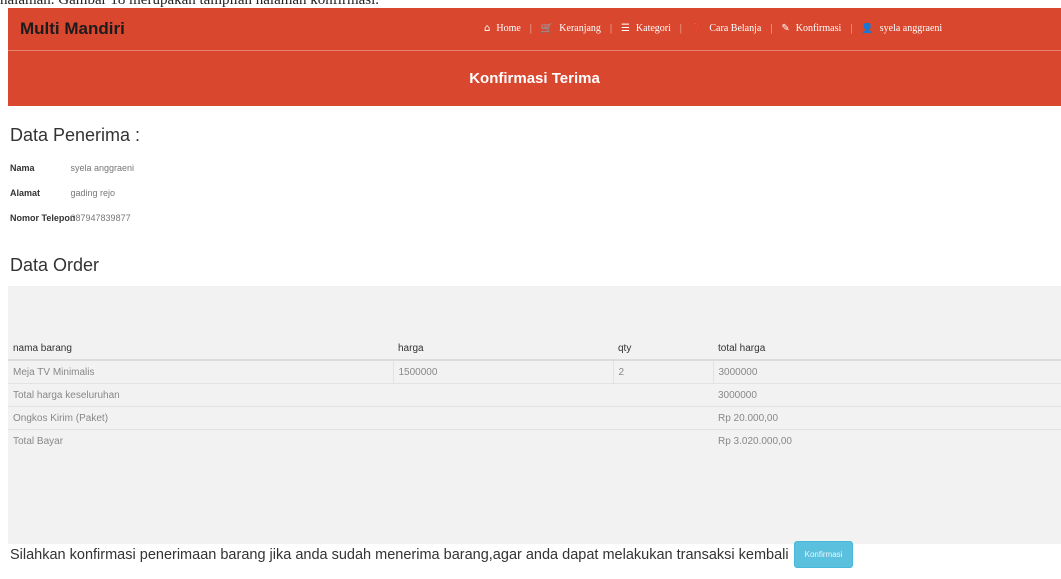  I want to click on penerima-row-alamat: Alamat gading rejo, so click(62, 193).